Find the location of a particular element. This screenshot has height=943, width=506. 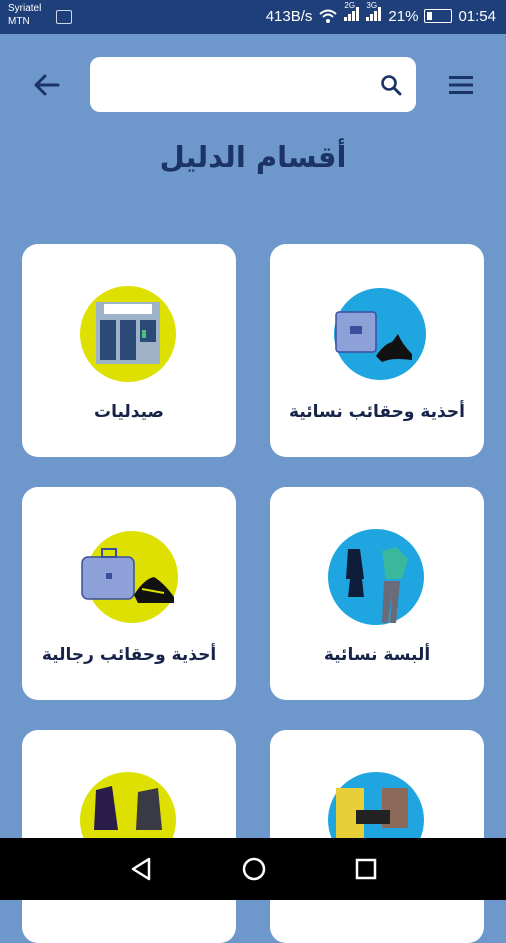

category-card-food-drinks is located at coordinates (377, 836).